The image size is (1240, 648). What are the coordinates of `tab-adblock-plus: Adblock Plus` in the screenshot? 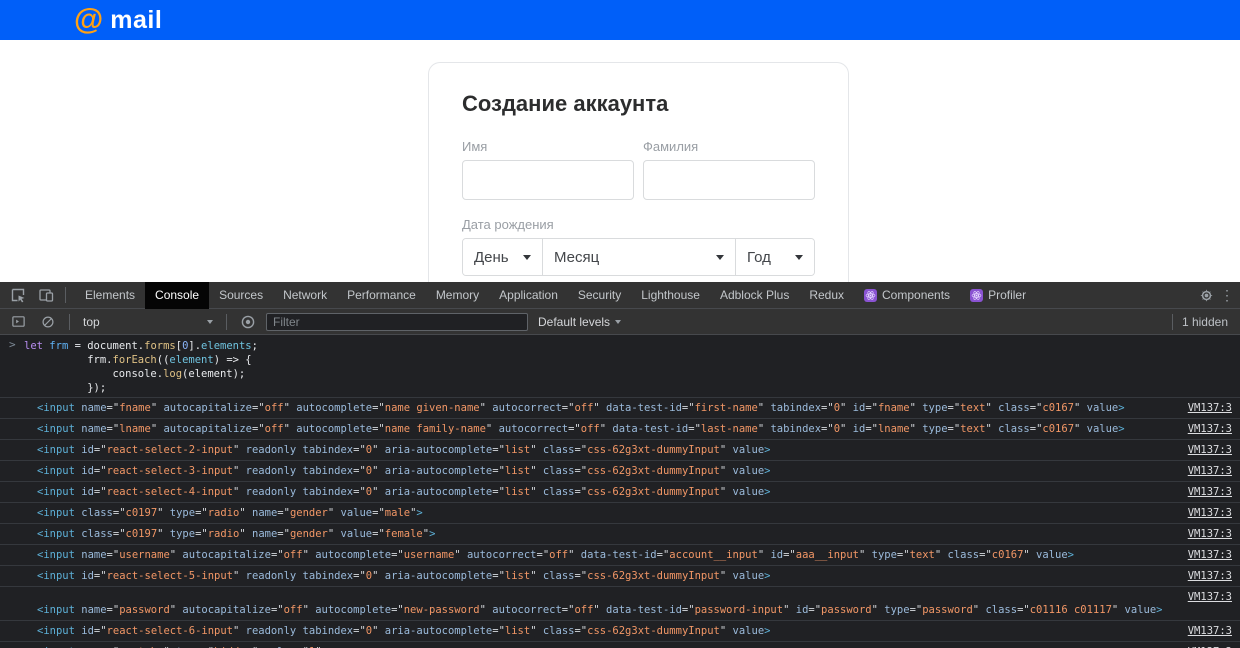 It's located at (754, 295).